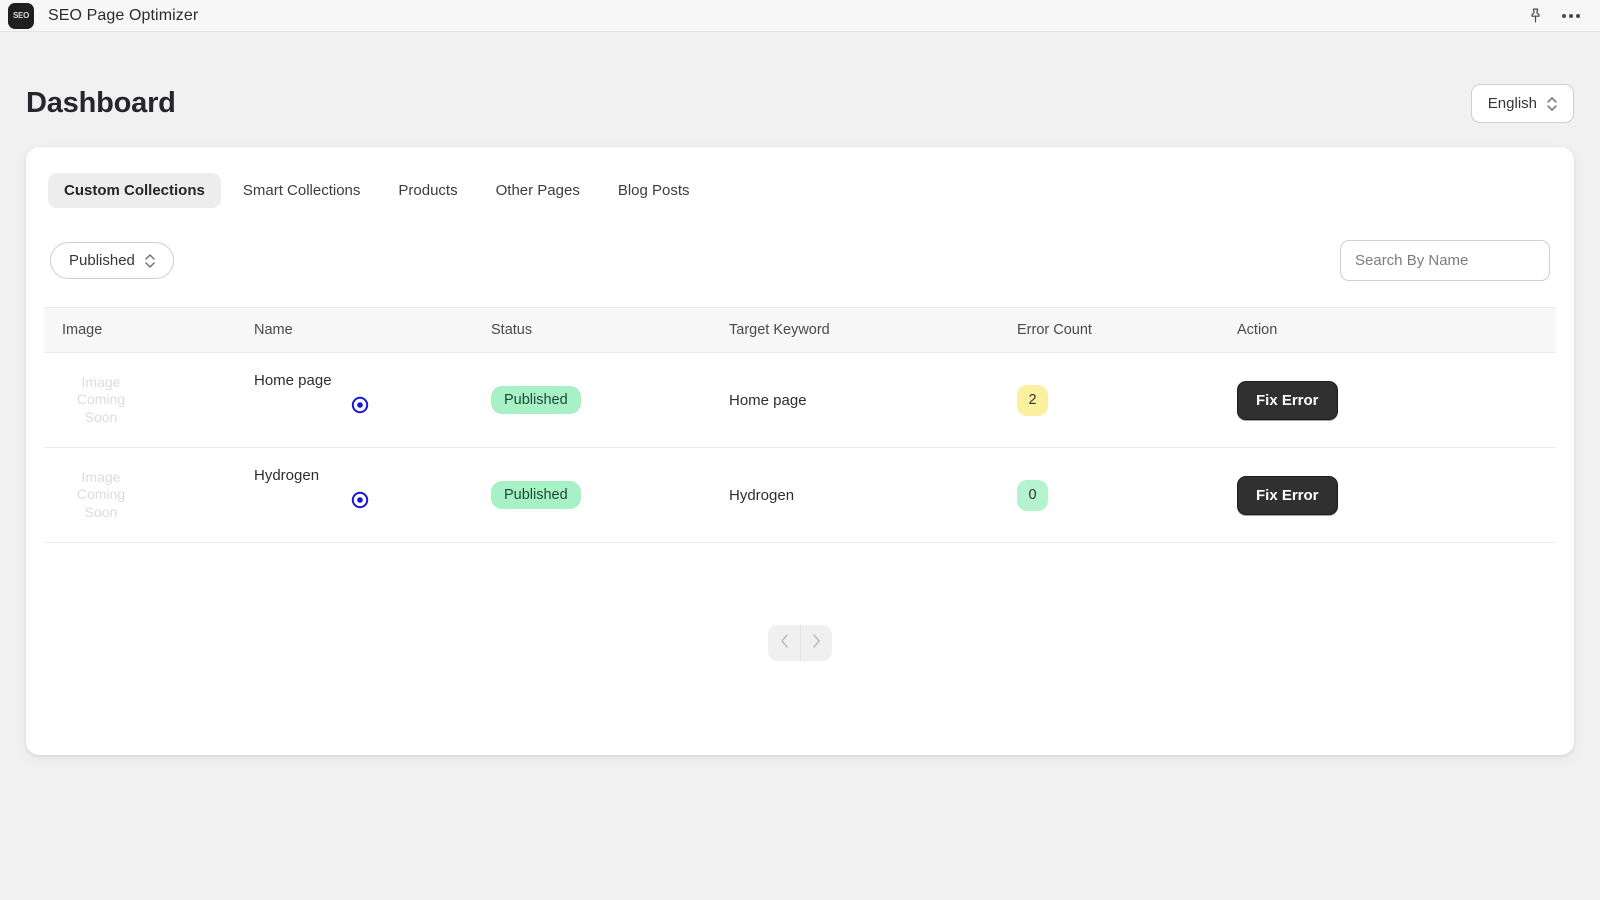  Describe the element at coordinates (123, 15) in the screenshot. I see `app-title: SEO Page Optimizer` at that location.